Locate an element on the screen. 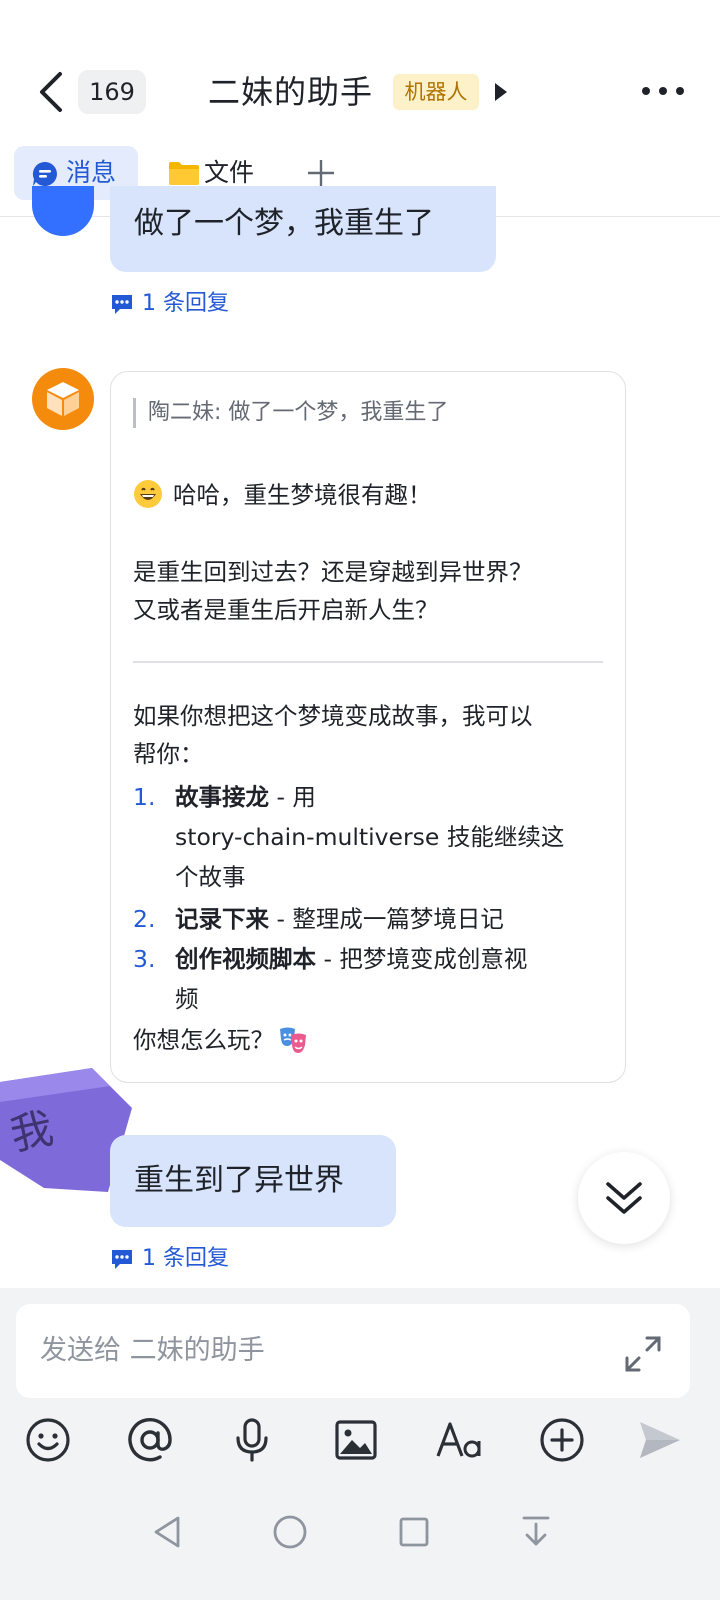  bot-closing-text: 你想怎么玩？ is located at coordinates (203, 1040).